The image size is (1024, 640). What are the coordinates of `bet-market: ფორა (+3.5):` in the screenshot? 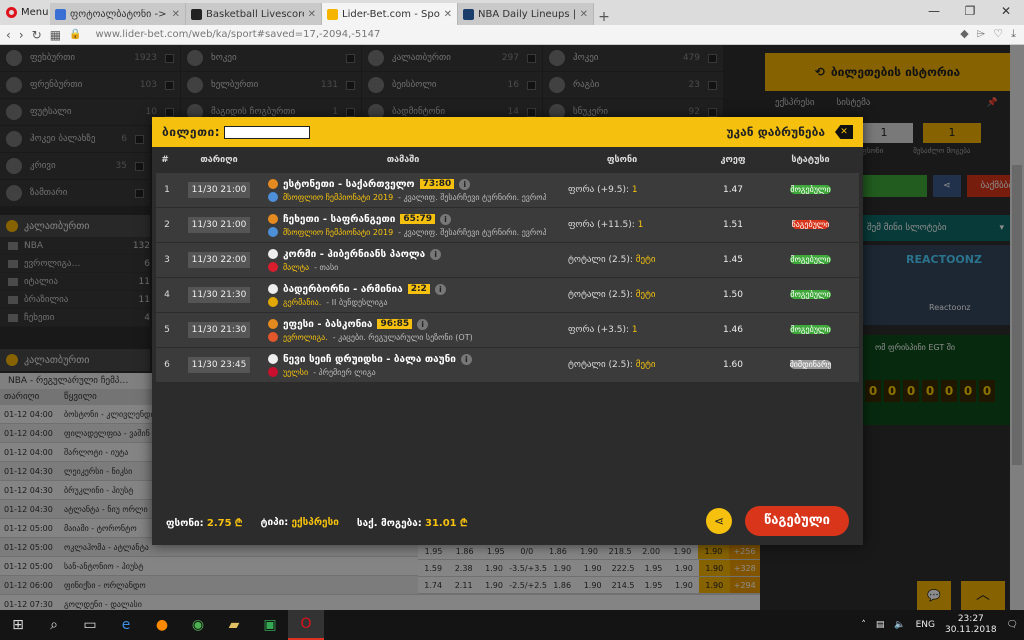 It's located at (599, 330).